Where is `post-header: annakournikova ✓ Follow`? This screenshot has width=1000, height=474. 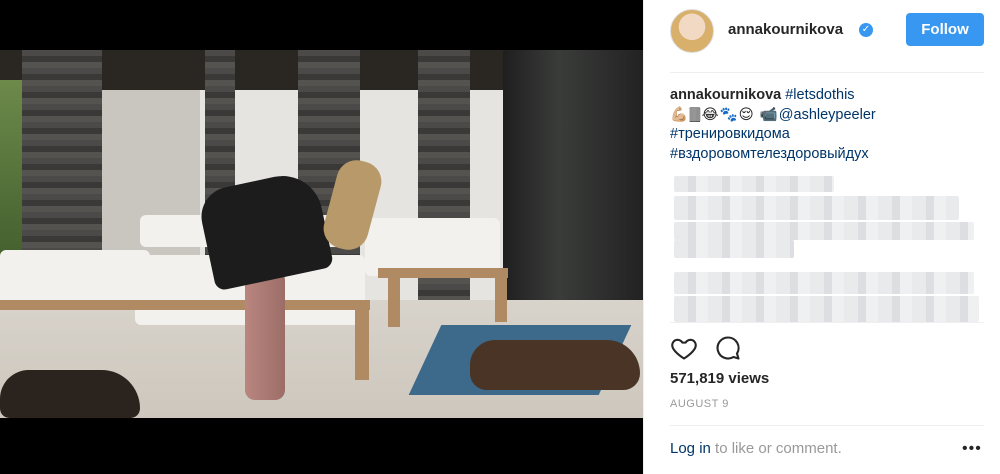
post-header: annakournikova ✓ Follow is located at coordinates (822, 31).